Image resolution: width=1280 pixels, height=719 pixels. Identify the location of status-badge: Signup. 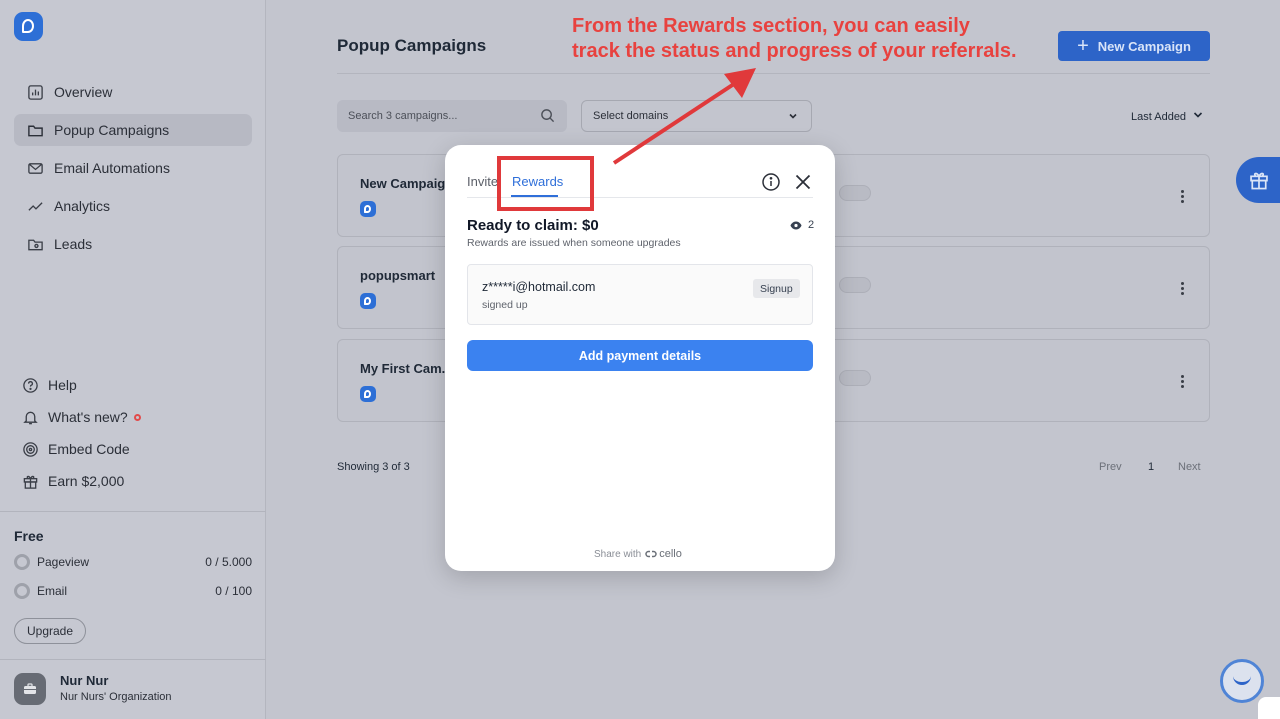
(776, 288).